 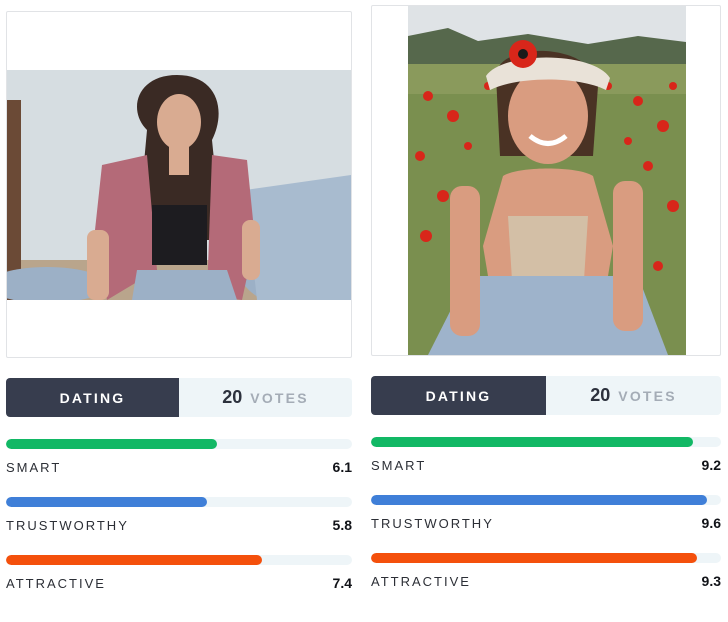 What do you see at coordinates (342, 583) in the screenshot?
I see `metric-value: 7.4` at bounding box center [342, 583].